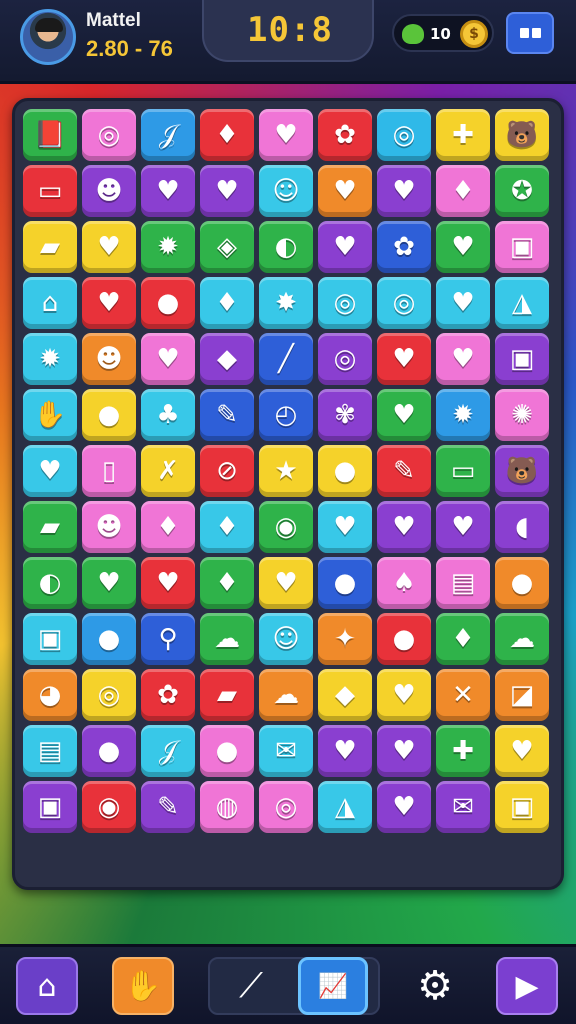 The width and height of the screenshot is (576, 1024). Describe the element at coordinates (286, 415) in the screenshot. I see `game-tile: ◴` at that location.